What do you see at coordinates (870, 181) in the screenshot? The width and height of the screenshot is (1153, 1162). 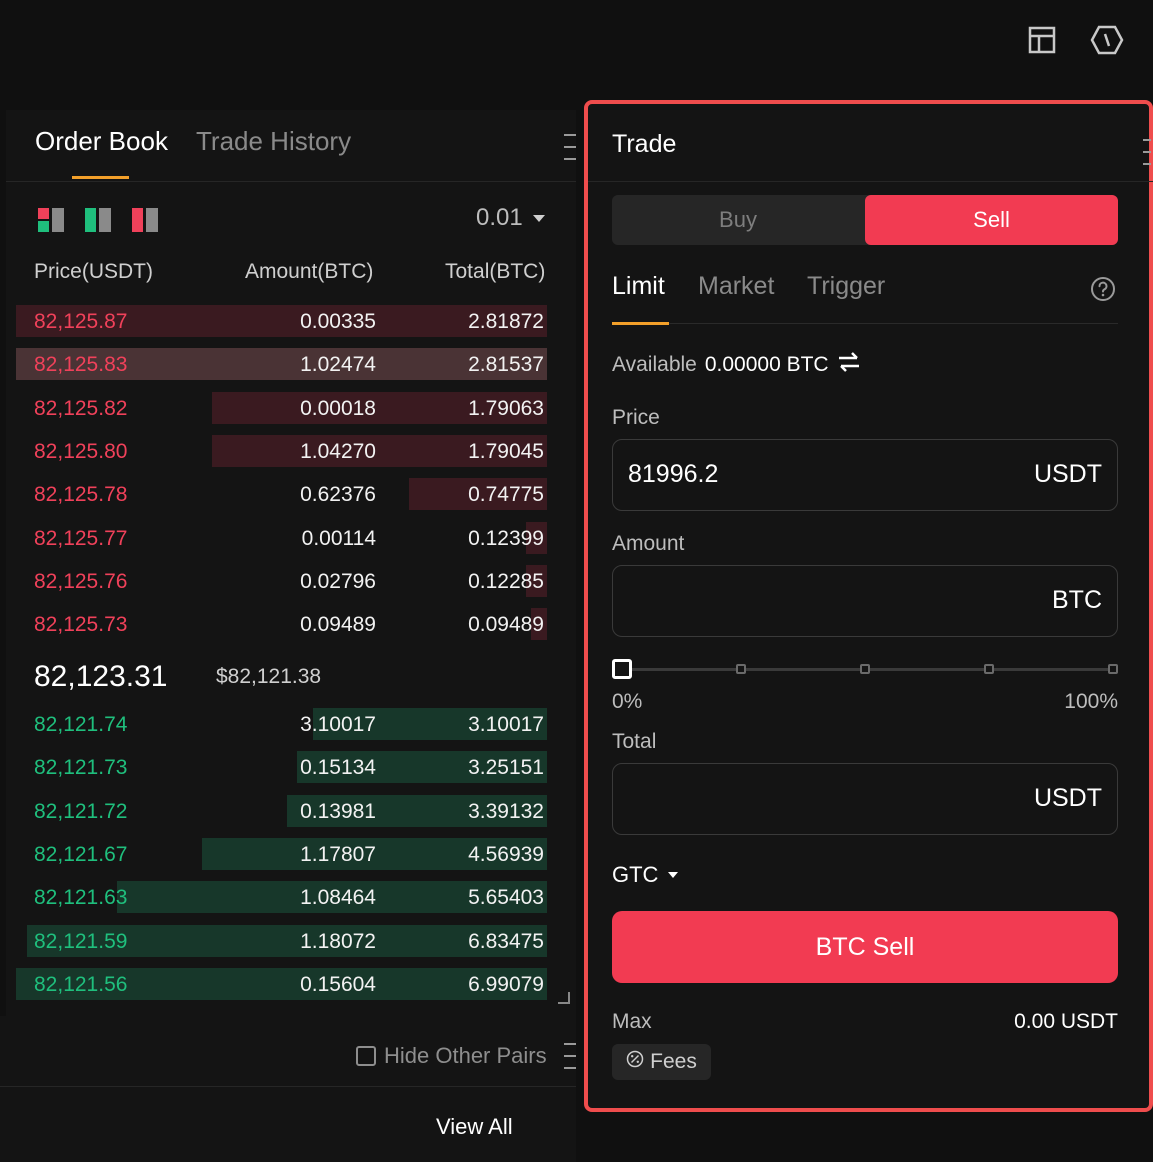 I see `divider` at bounding box center [870, 181].